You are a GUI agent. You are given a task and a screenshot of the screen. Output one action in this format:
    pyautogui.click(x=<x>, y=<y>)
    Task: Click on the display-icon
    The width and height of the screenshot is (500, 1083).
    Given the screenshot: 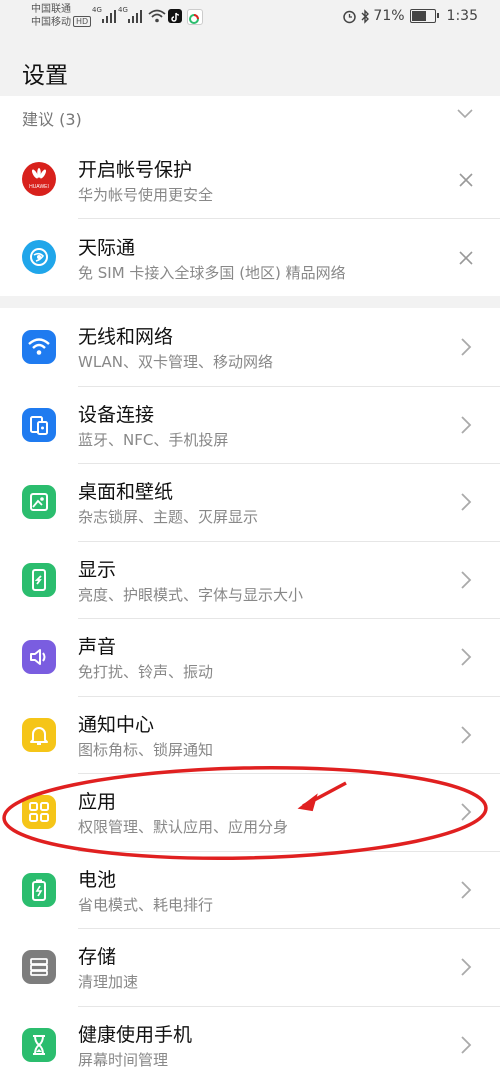 What is the action you would take?
    pyautogui.click(x=39, y=579)
    